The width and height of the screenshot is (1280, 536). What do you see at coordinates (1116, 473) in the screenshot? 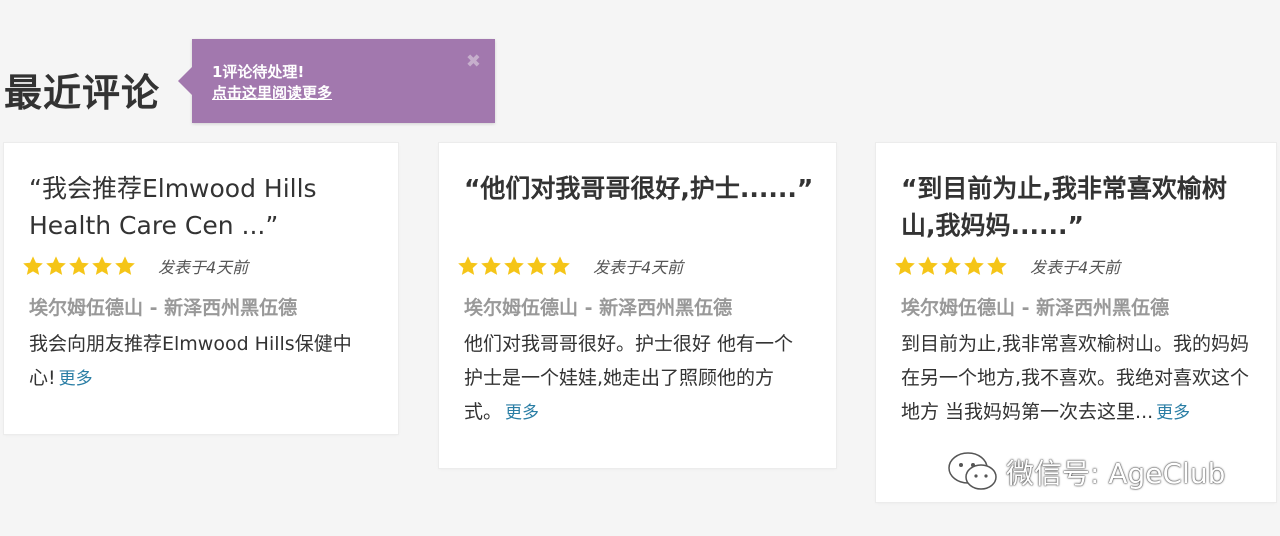
I see `watermark-text: 微信号: AgeClub` at bounding box center [1116, 473].